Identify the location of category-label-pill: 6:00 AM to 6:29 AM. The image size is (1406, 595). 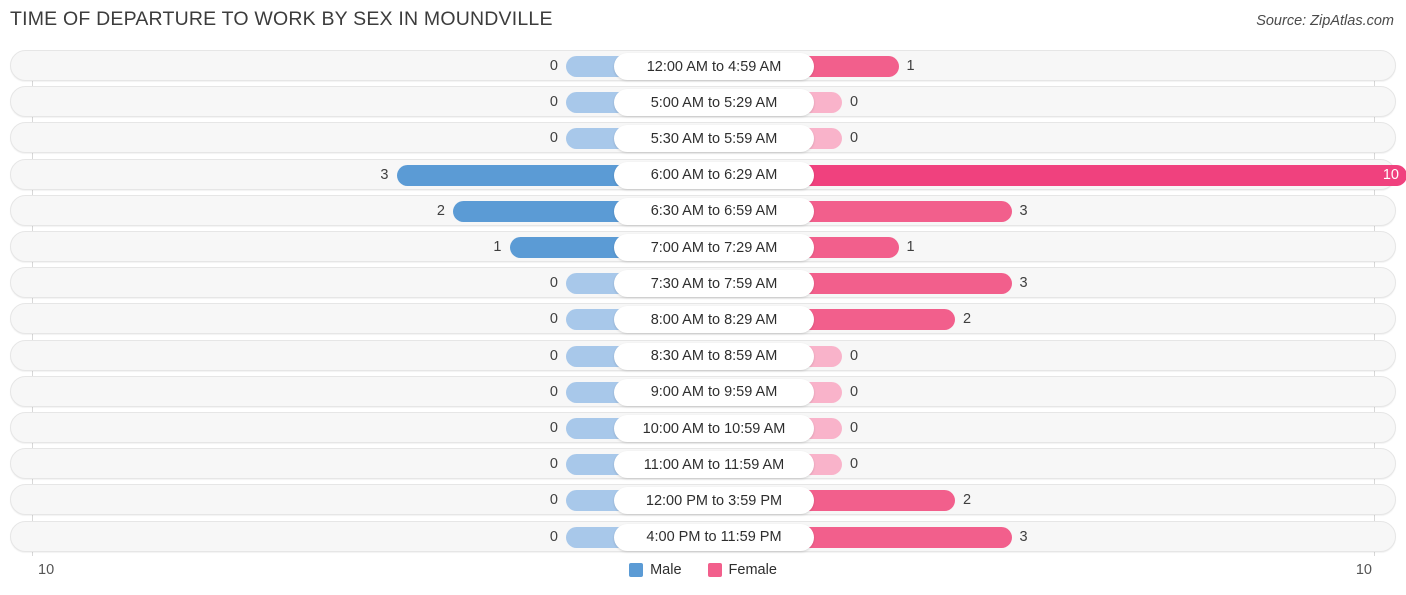
(714, 175).